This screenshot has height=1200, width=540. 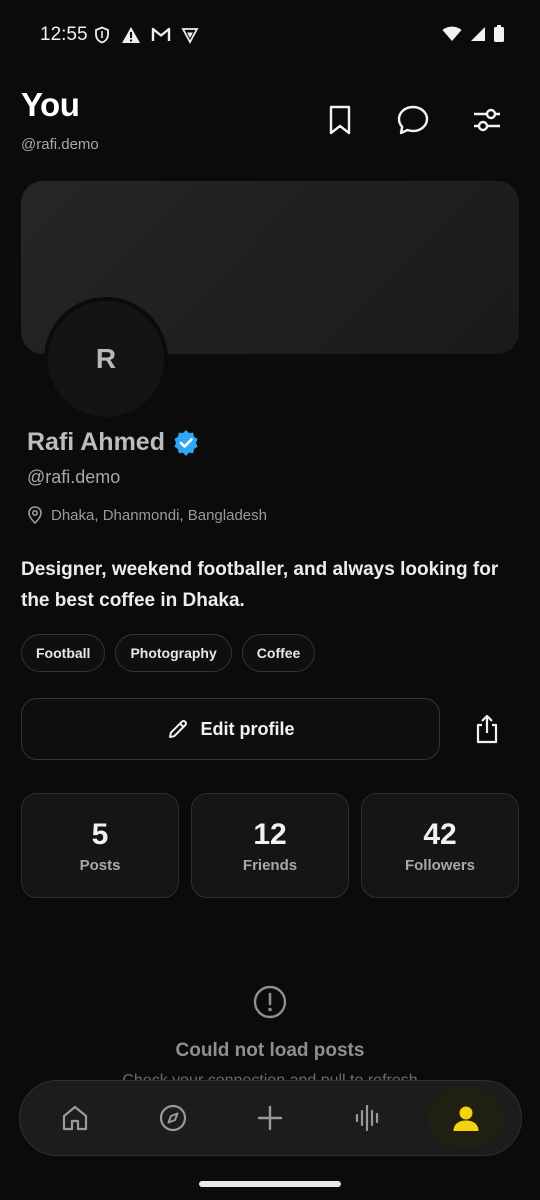 I want to click on location-text: Dhaka, Dhanmondi, Bangladesh, so click(x=159, y=515).